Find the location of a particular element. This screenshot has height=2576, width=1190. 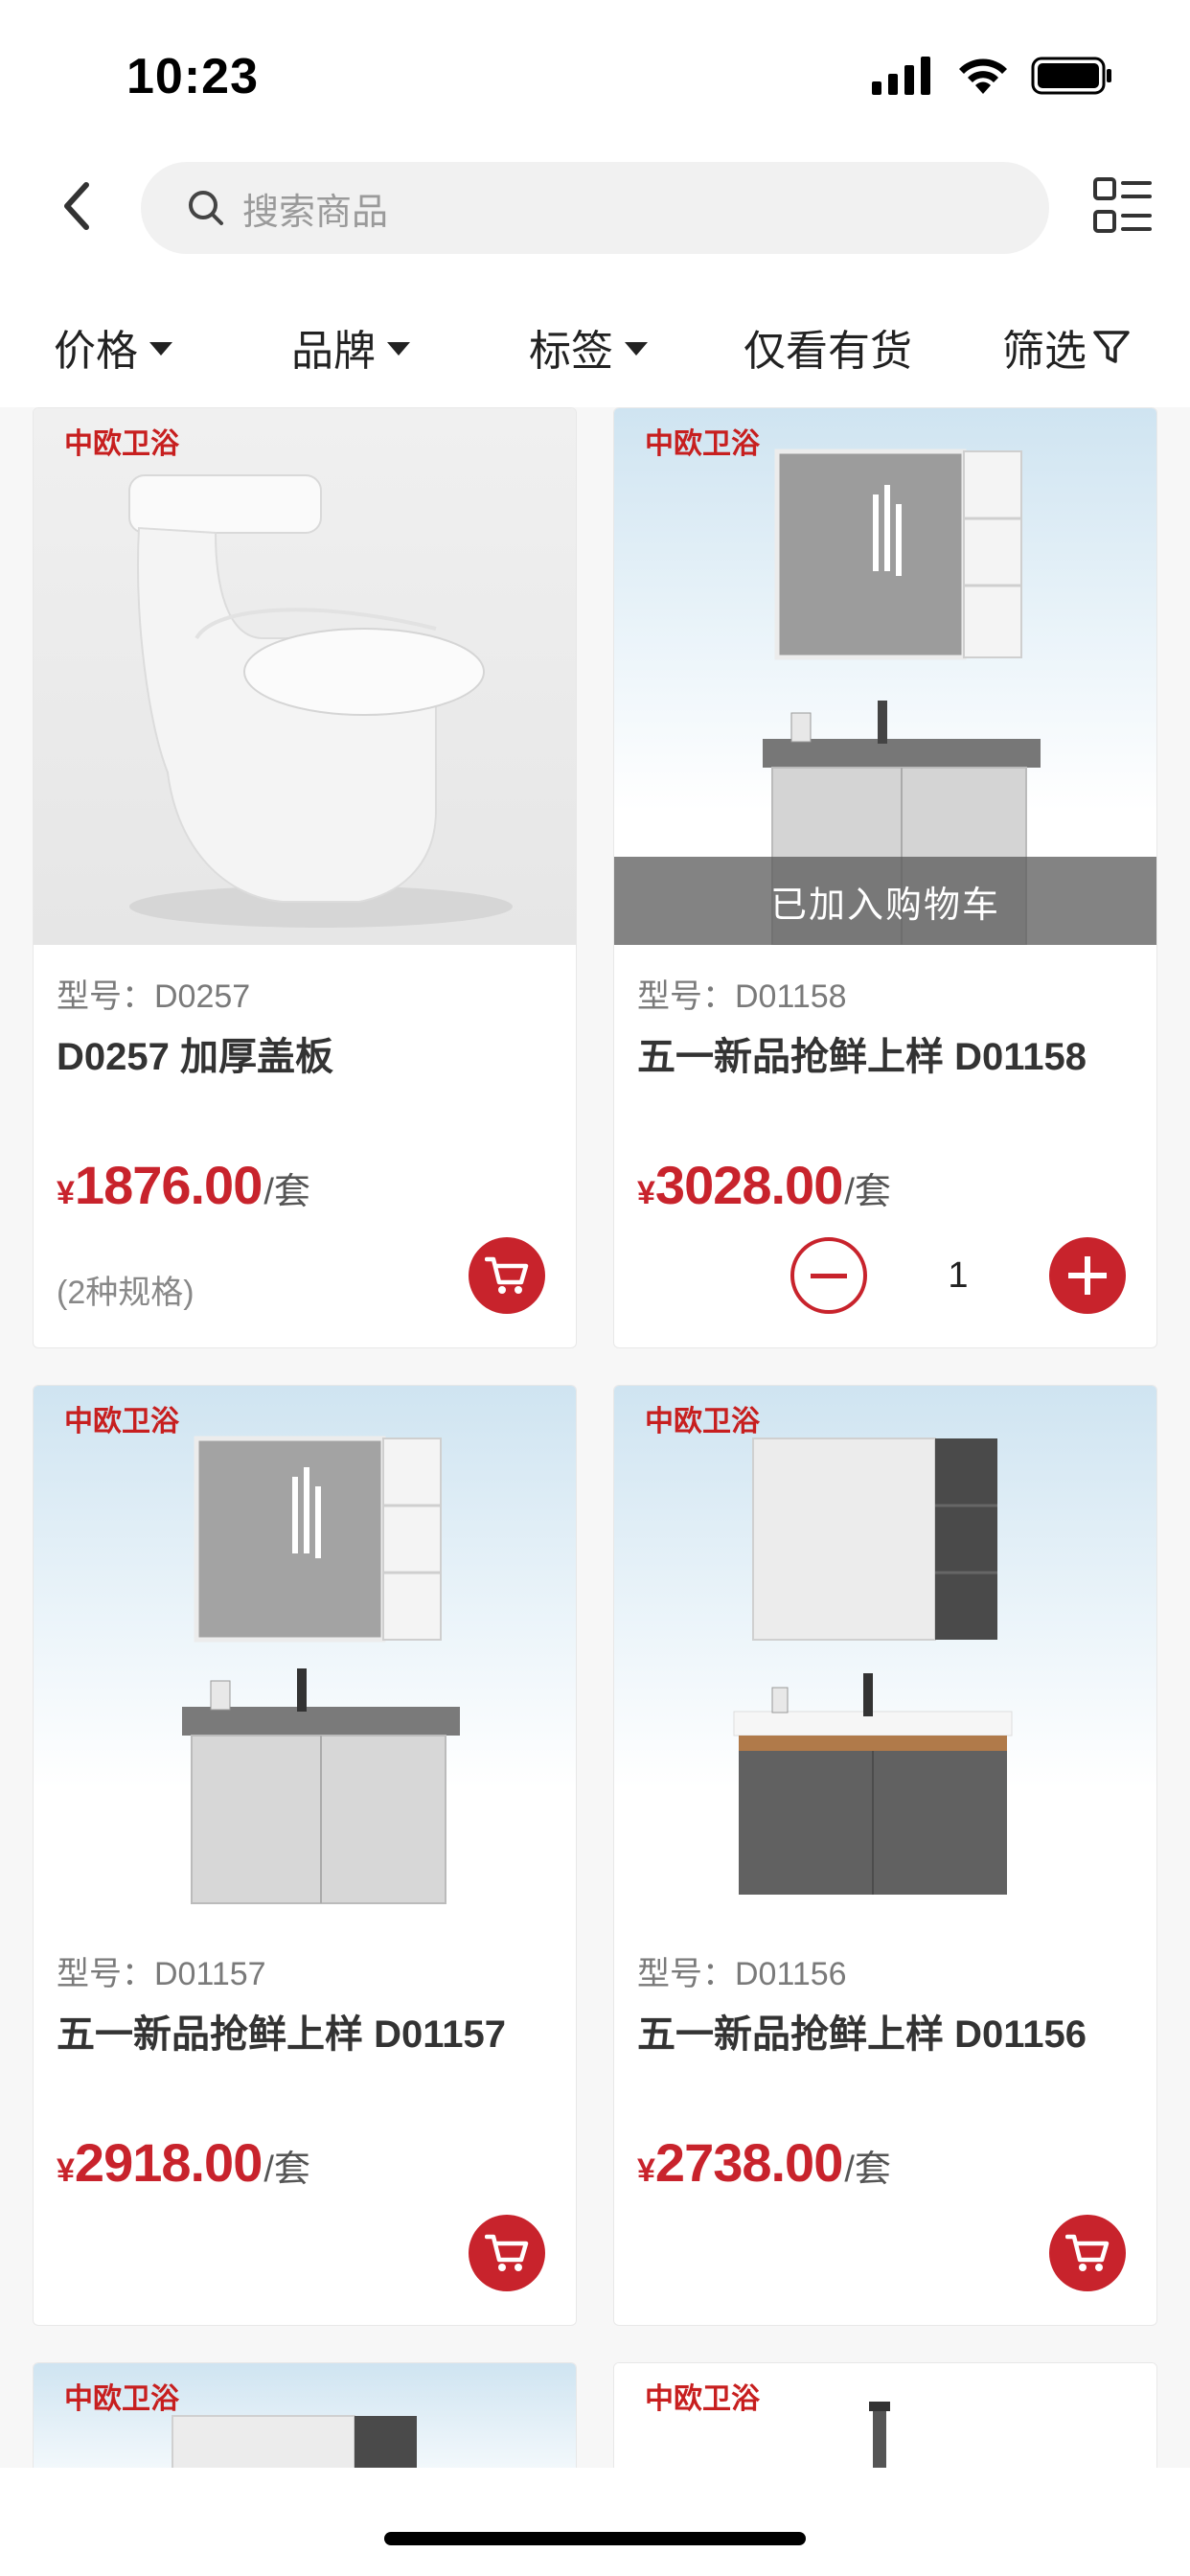

product-price: ¥ 2918.00 /套 is located at coordinates (183, 2162).